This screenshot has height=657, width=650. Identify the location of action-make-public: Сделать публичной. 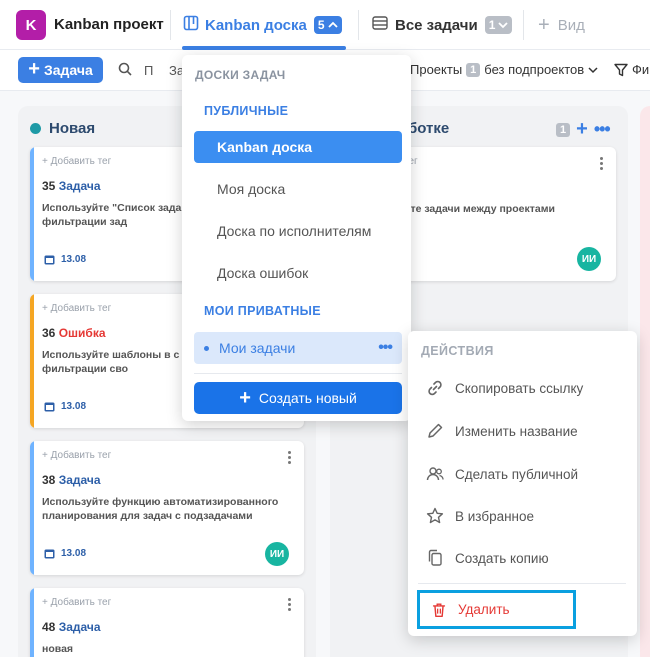
(501, 474).